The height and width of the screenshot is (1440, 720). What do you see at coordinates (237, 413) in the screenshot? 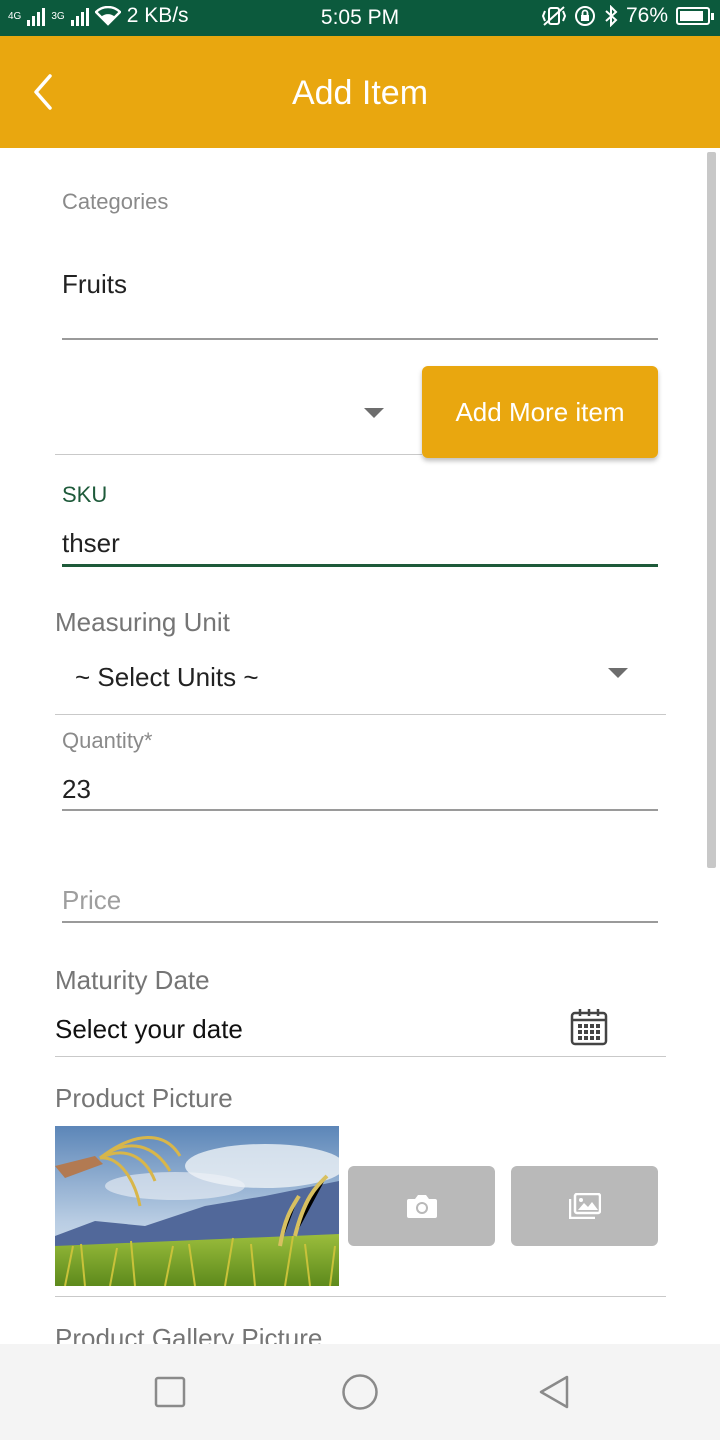
I see `item-dropdown` at bounding box center [237, 413].